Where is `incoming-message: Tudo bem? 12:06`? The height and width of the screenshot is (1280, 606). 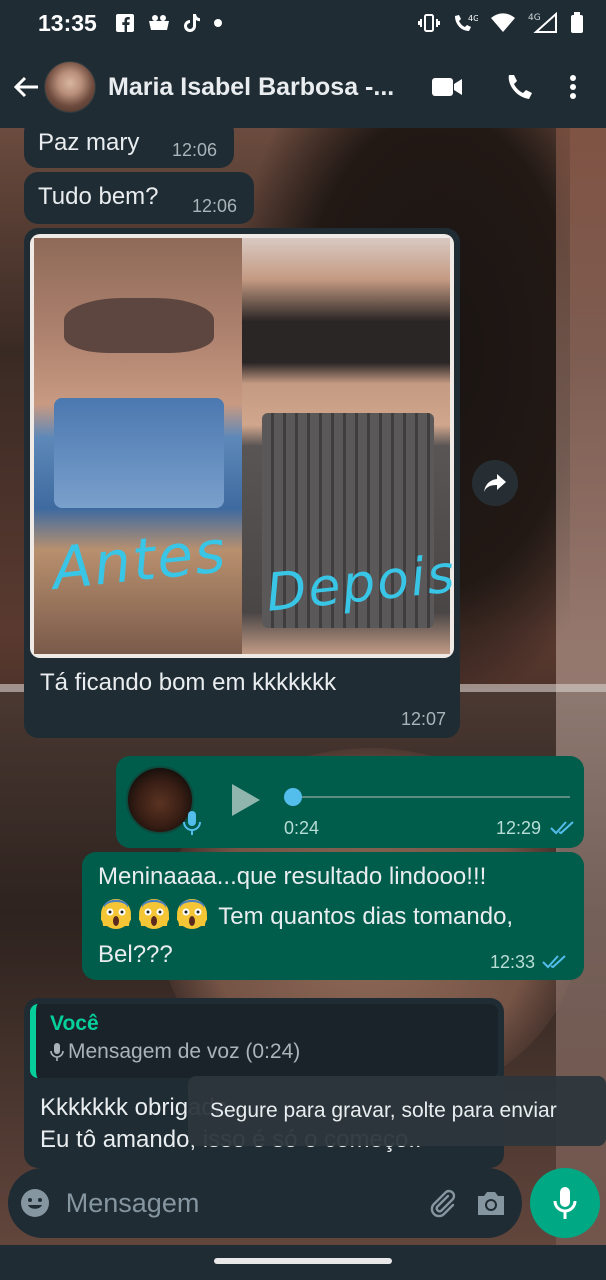 incoming-message: Tudo bem? 12:06 is located at coordinates (139, 198).